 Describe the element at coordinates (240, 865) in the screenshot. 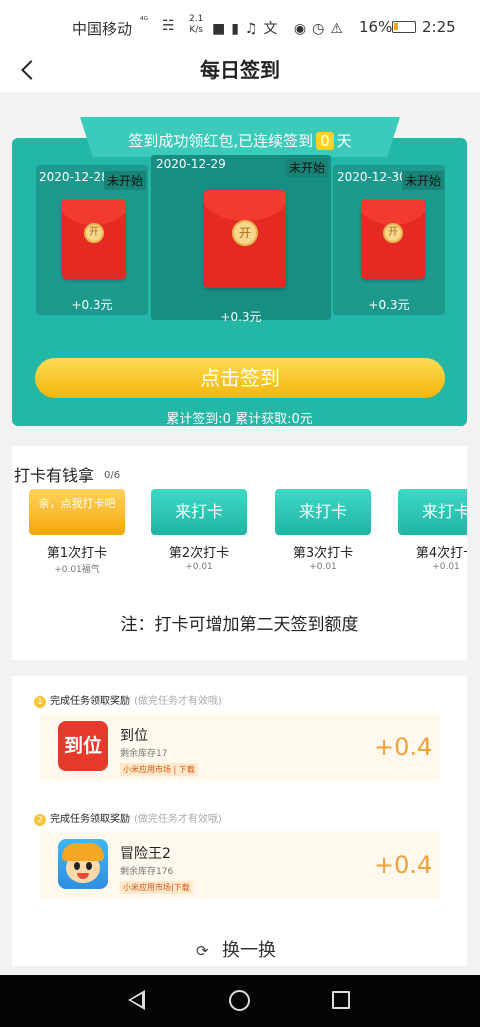

I see `task-row: 冒险王2 剩余库存176 小米应用市场|下载 +0.4` at that location.